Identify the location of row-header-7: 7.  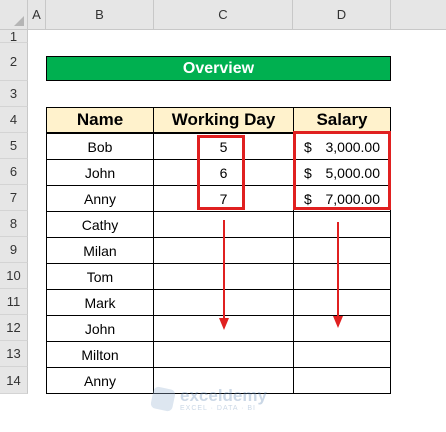
(14, 198).